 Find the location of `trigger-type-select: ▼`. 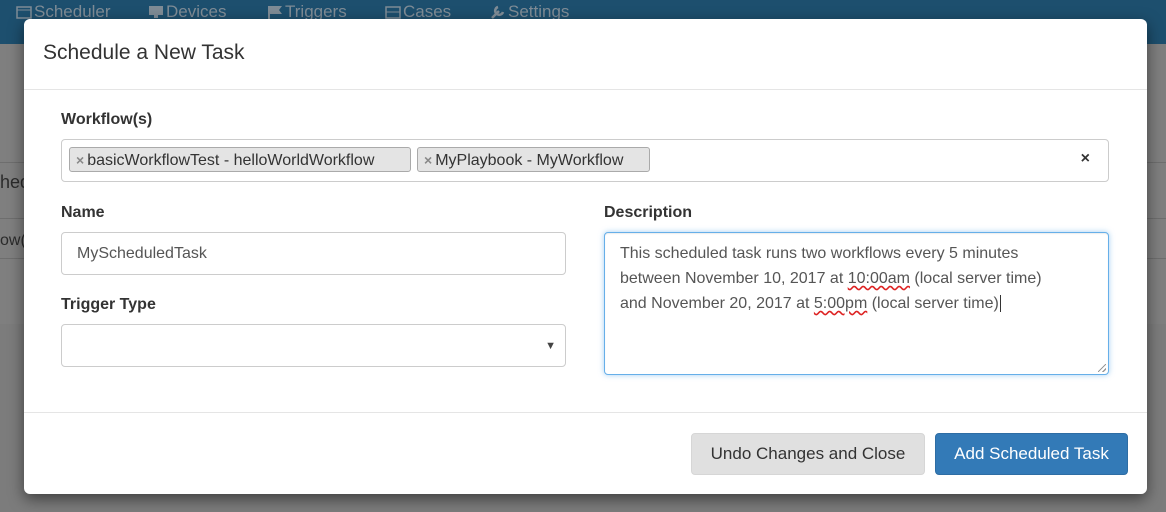

trigger-type-select: ▼ is located at coordinates (313, 345).